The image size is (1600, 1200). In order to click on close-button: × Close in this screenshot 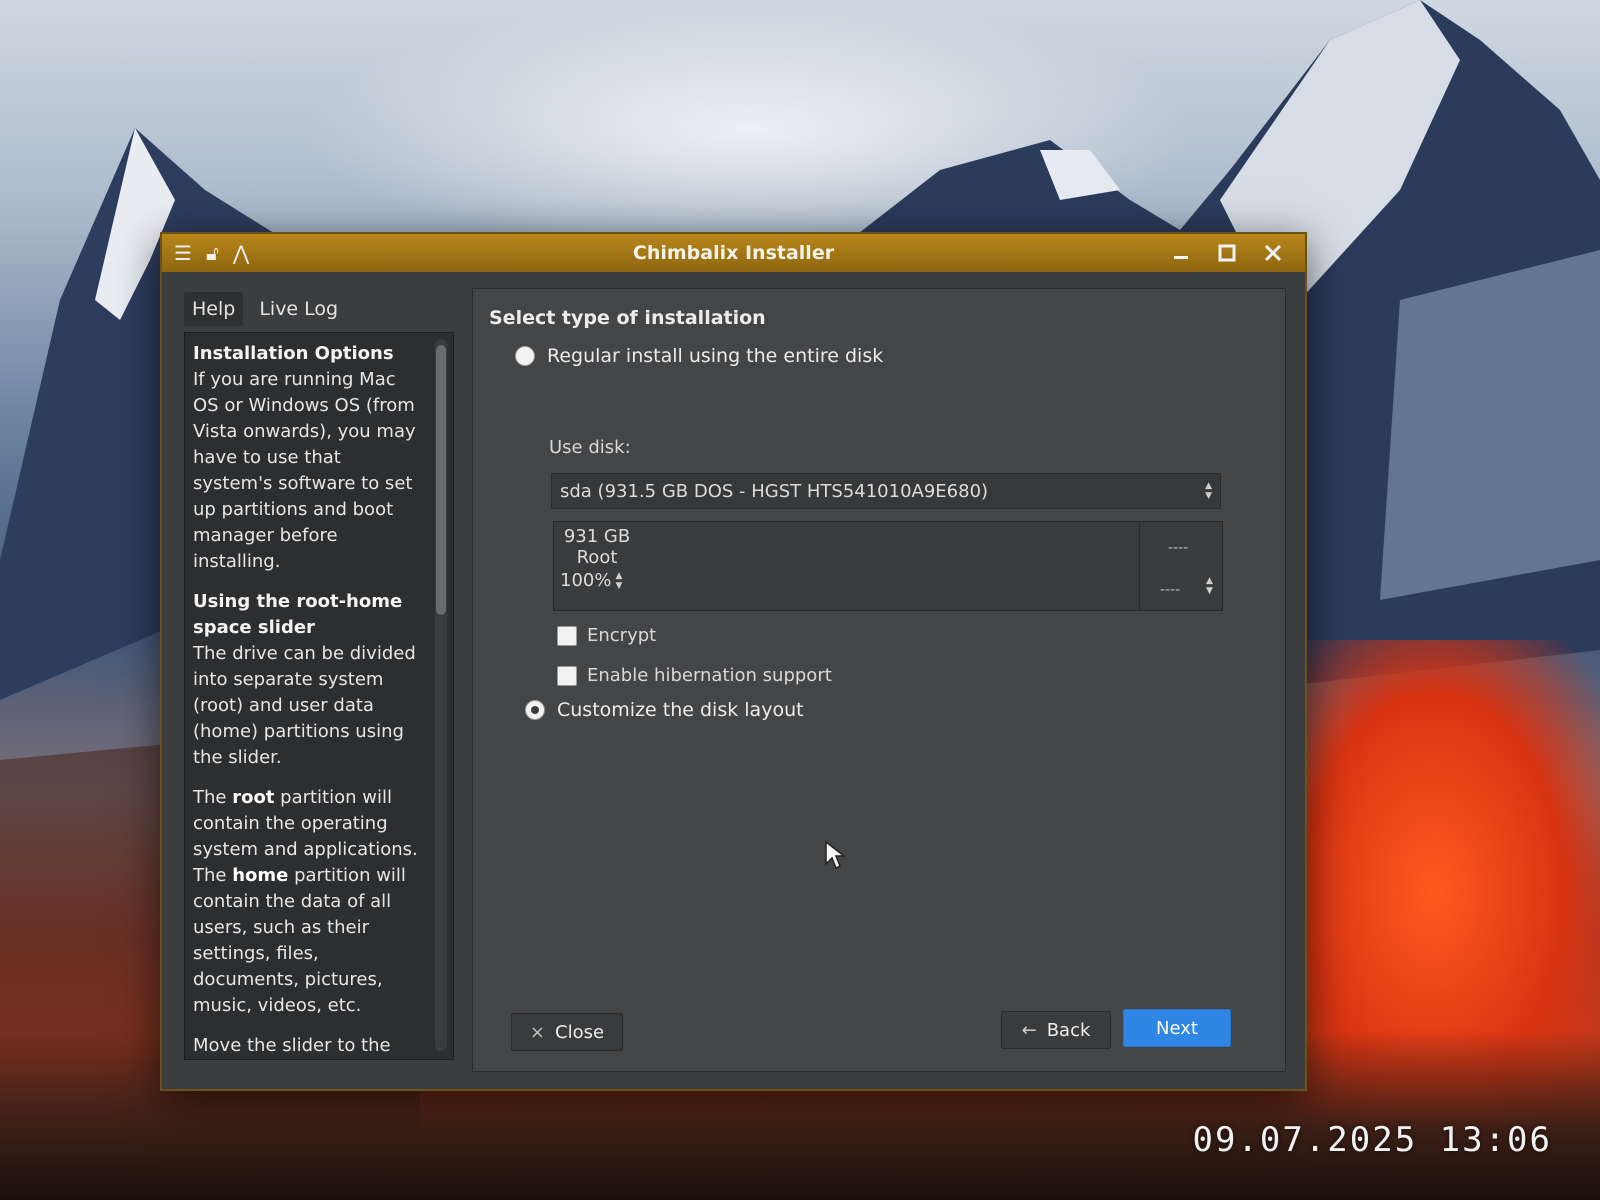, I will do `click(567, 1032)`.